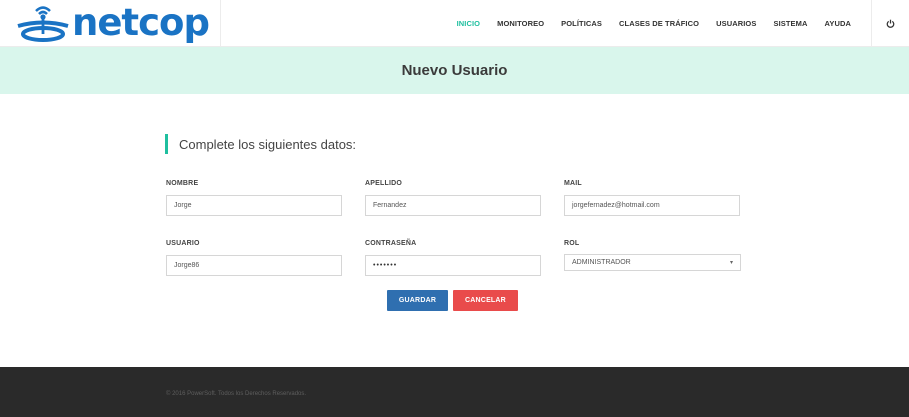 The height and width of the screenshot is (417, 909). I want to click on nav-item-usuarios: USUARIOS, so click(736, 23).